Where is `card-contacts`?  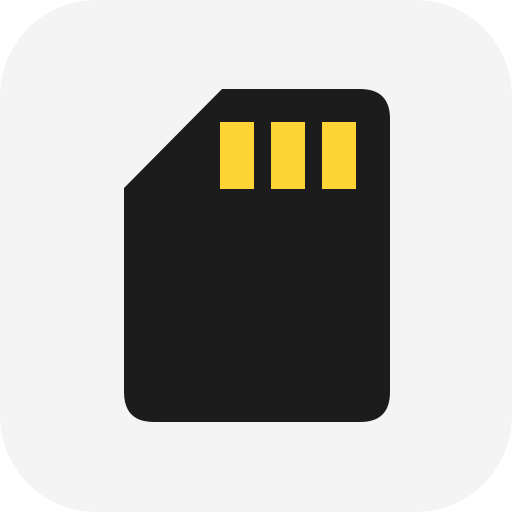 card-contacts is located at coordinates (288, 155).